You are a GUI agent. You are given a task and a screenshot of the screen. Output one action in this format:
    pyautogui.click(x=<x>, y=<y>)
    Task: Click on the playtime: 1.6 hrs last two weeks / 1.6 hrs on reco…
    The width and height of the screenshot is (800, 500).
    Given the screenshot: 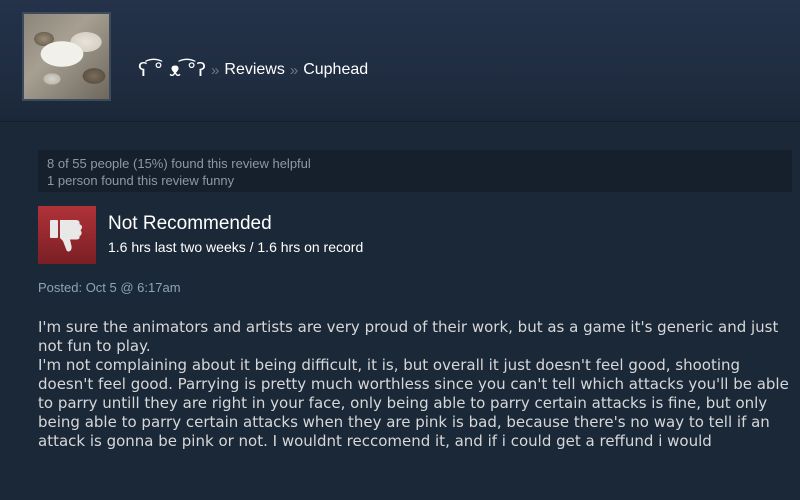 What is the action you would take?
    pyautogui.click(x=236, y=247)
    